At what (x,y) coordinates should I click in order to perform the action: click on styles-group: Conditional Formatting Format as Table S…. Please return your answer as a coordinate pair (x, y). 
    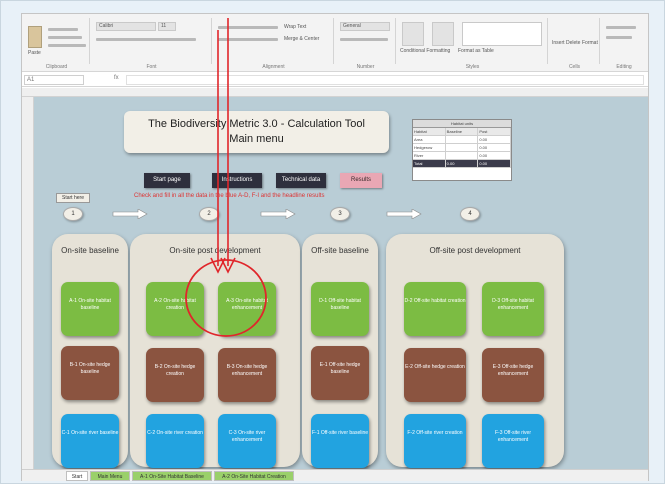
    Looking at the image, I should click on (473, 44).